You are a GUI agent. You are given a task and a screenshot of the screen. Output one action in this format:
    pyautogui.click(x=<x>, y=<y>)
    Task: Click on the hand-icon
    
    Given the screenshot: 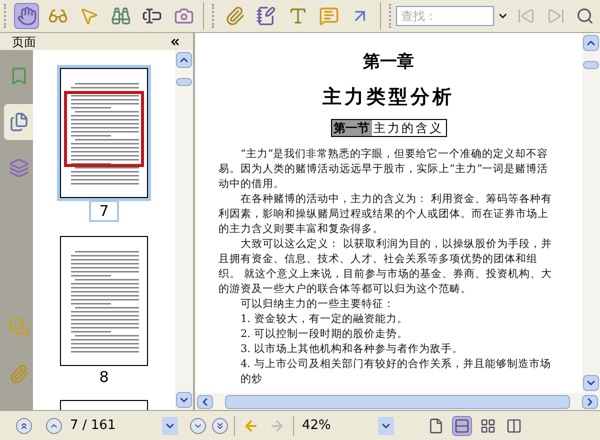 What is the action you would take?
    pyautogui.click(x=26, y=16)
    